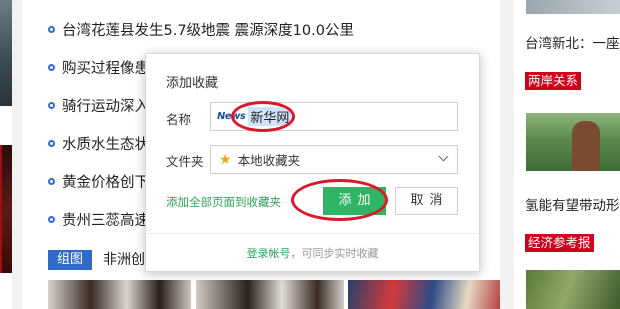 This screenshot has height=309, width=620. I want to click on left-column-strip, so click(6, 154).